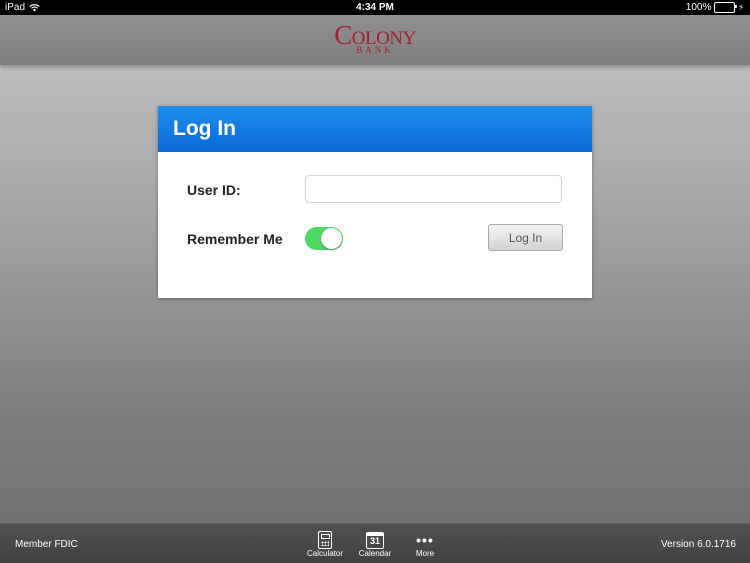 This screenshot has height=563, width=750. I want to click on status-bar: iPad 4:34 PM 100% ⚡, so click(375, 7).